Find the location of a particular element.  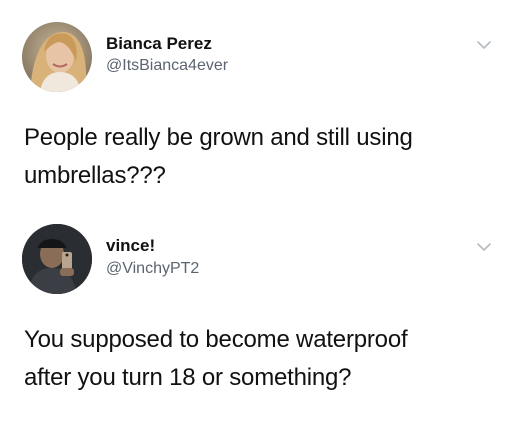

tweet-text-line: You supposed to become waterproof is located at coordinates (216, 339).